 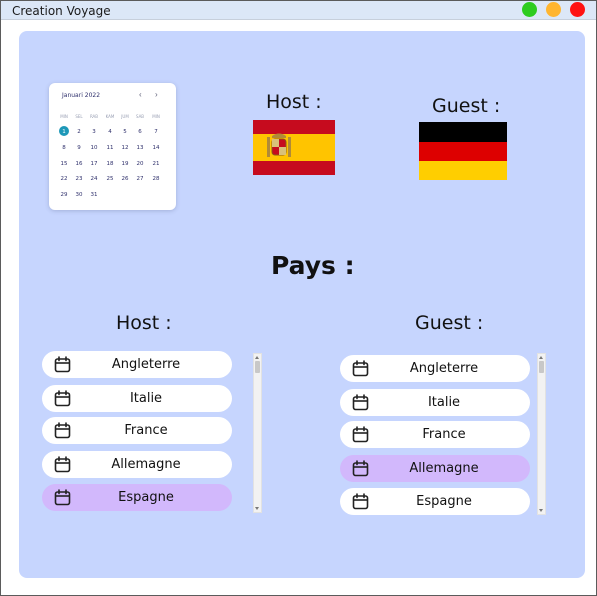 What do you see at coordinates (79, 195) in the screenshot?
I see `calendar-day: 30` at bounding box center [79, 195].